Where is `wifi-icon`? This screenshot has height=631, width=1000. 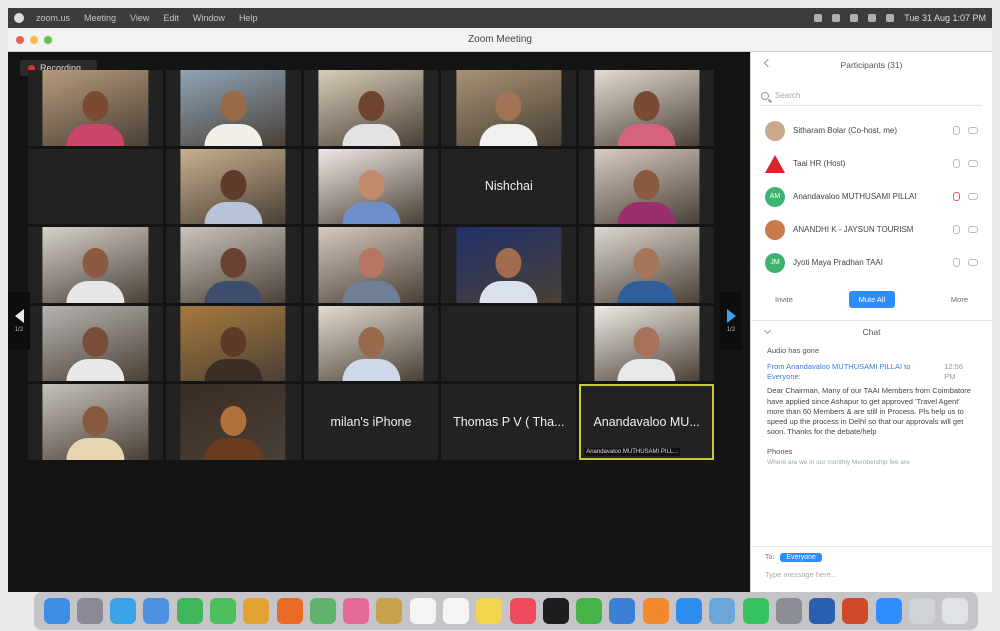
wifi-icon is located at coordinates (872, 18).